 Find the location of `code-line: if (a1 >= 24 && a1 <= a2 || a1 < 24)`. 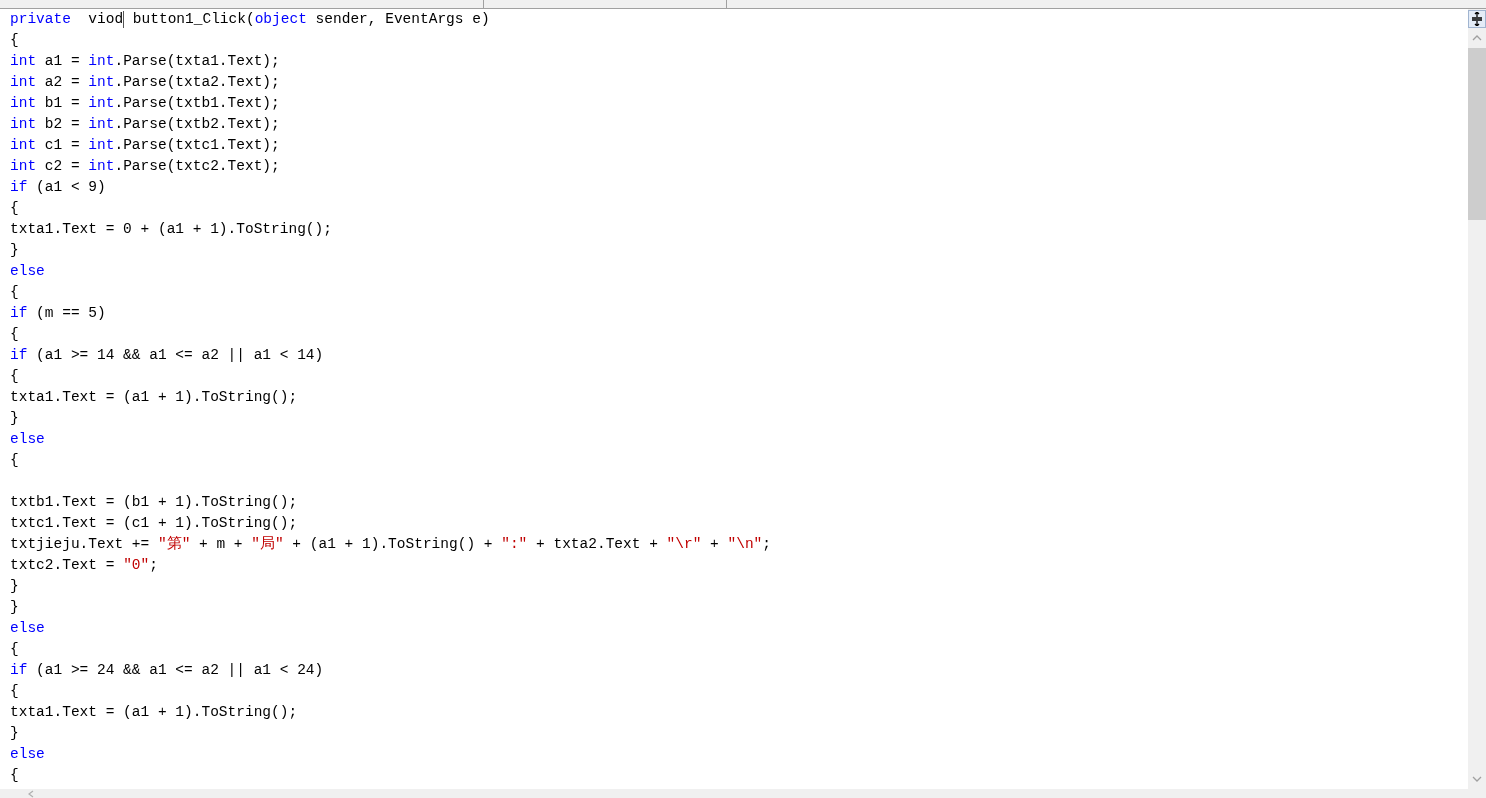

code-line: if (a1 >= 24 && a1 <= a2 || a1 < 24) is located at coordinates (167, 670).